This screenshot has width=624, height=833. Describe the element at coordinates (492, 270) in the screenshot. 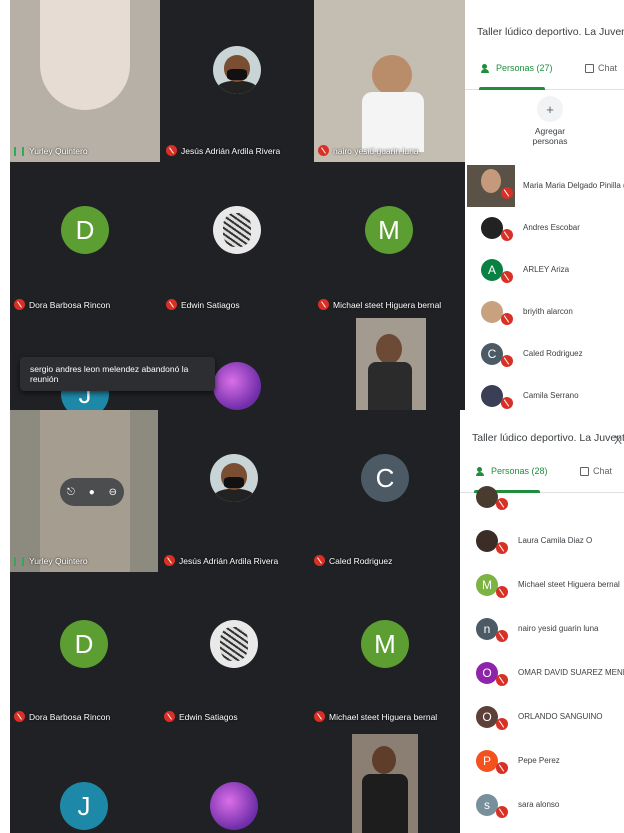

I see `avatar: A` at that location.